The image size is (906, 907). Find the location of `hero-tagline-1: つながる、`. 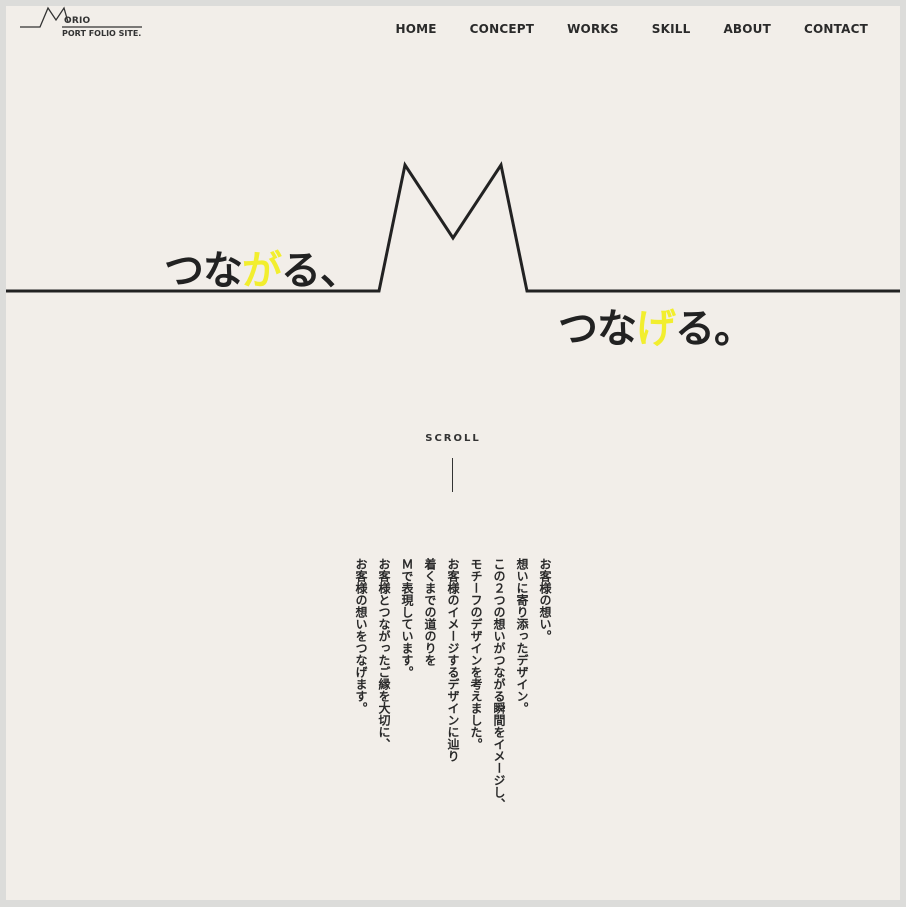

hero-tagline-1: つながる、 is located at coordinates (262, 267).